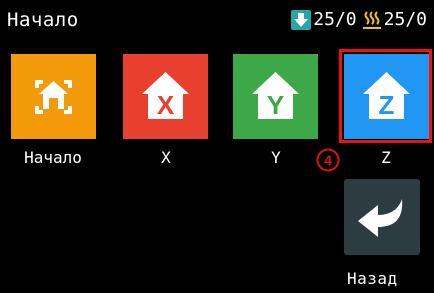  Describe the element at coordinates (275, 105) in the screenshot. I see `home-y-letter: Y` at that location.